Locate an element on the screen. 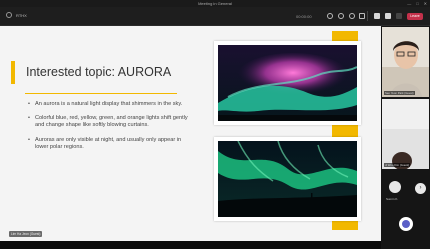  reactions-icon is located at coordinates (352, 16).